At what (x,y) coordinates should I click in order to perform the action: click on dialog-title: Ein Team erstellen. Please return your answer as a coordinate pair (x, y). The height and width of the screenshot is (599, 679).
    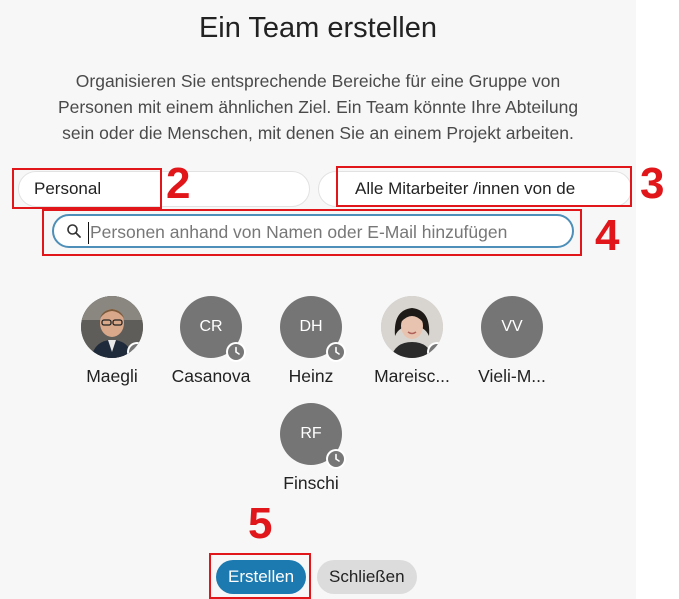
    Looking at the image, I should click on (318, 28).